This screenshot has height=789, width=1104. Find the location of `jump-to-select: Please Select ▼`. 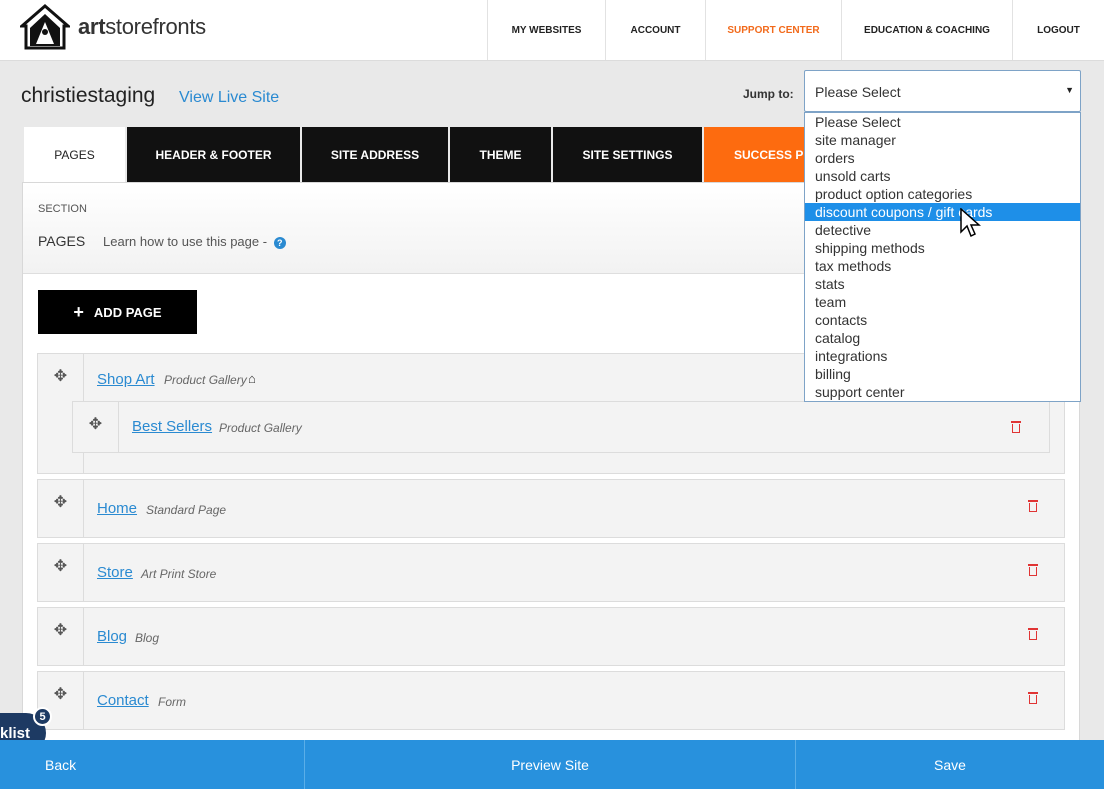

jump-to-select: Please Select ▼ is located at coordinates (942, 91).